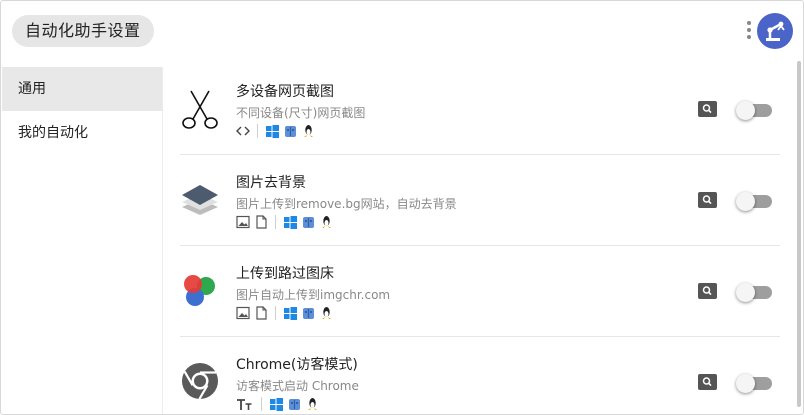  I want to click on robot-arm-icon, so click(775, 31).